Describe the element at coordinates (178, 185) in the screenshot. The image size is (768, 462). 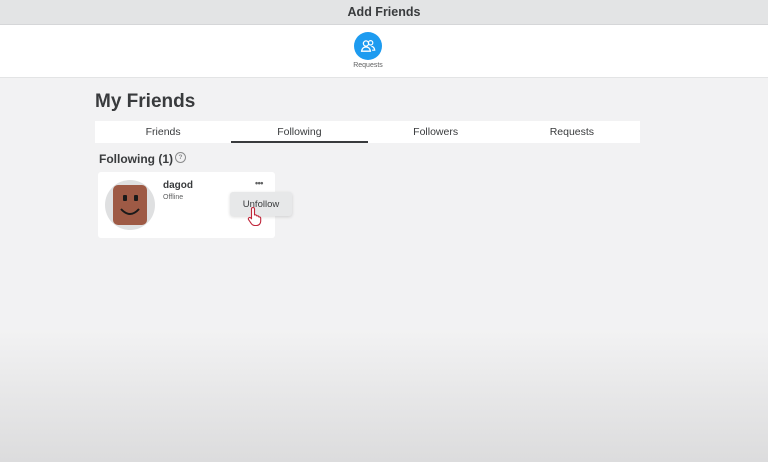
I see `friend-username: dagod` at that location.